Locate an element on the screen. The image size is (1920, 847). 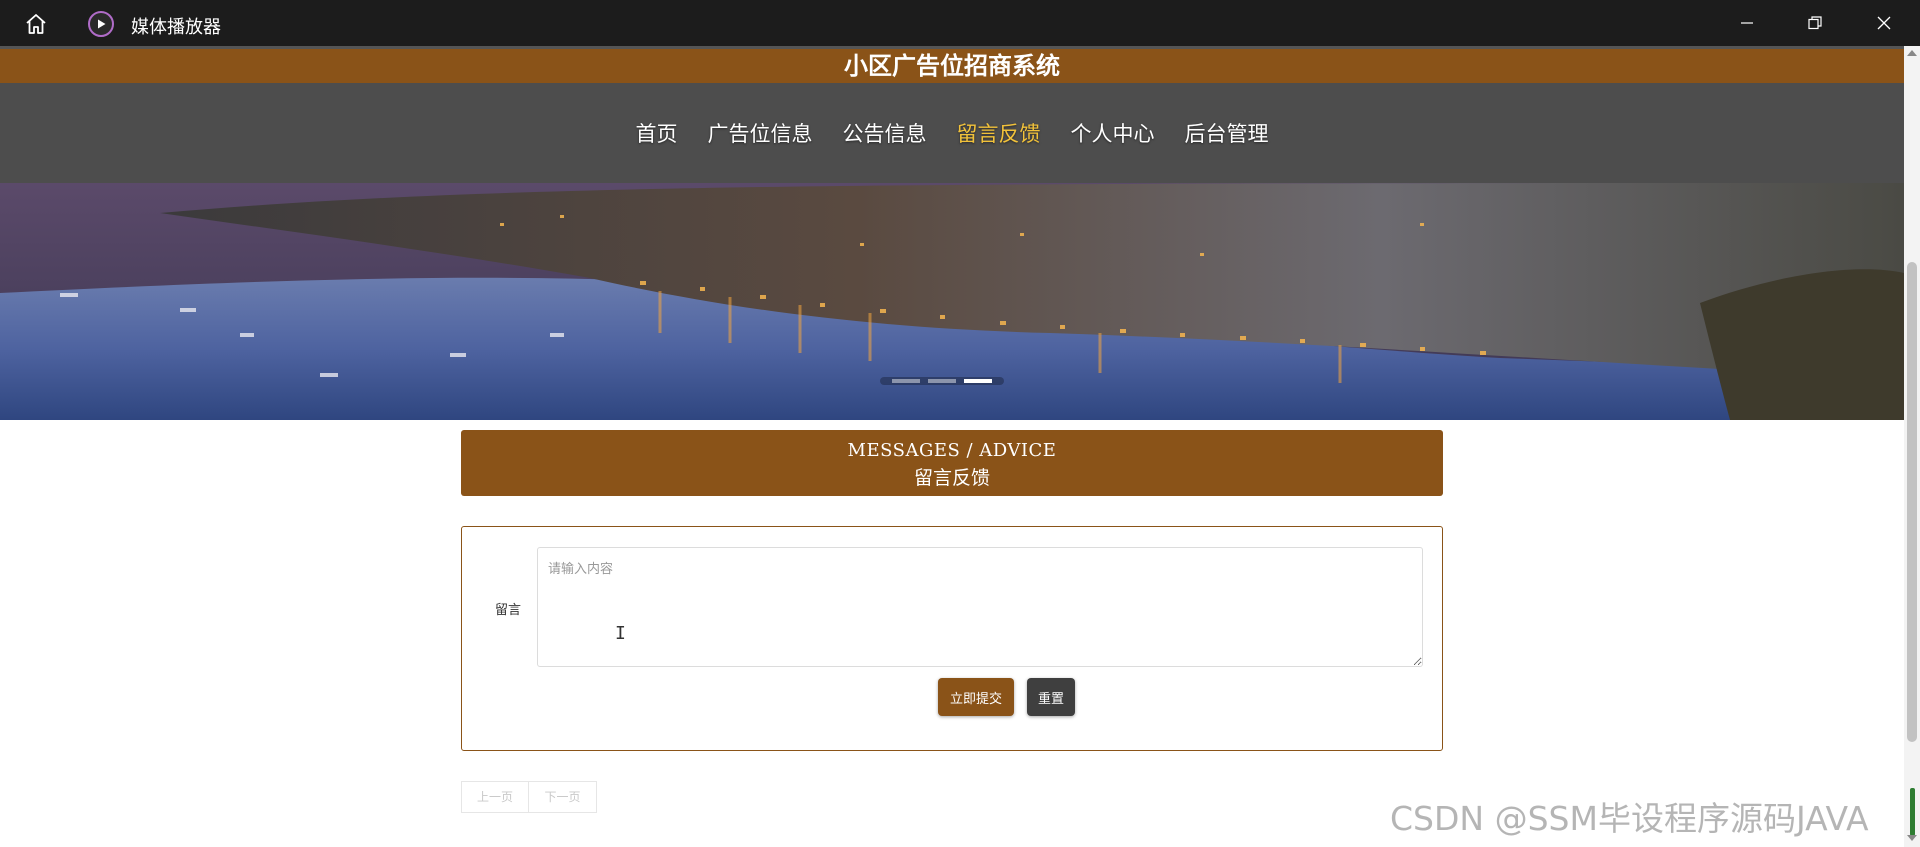
message-label: 留言 is located at coordinates (508, 610).